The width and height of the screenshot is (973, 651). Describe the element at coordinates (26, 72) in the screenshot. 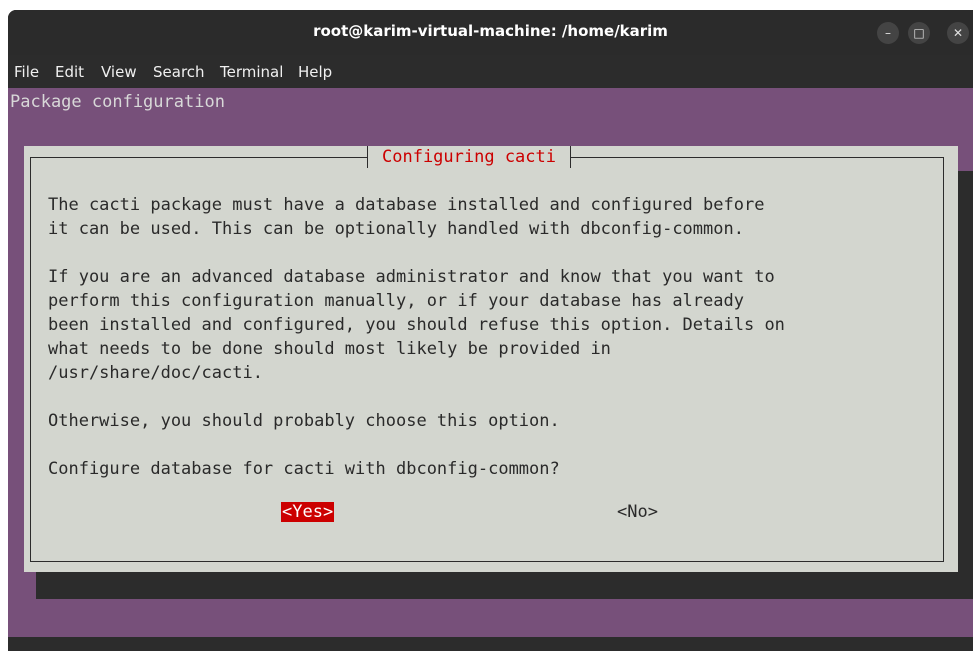

I see `menu-file: File` at that location.